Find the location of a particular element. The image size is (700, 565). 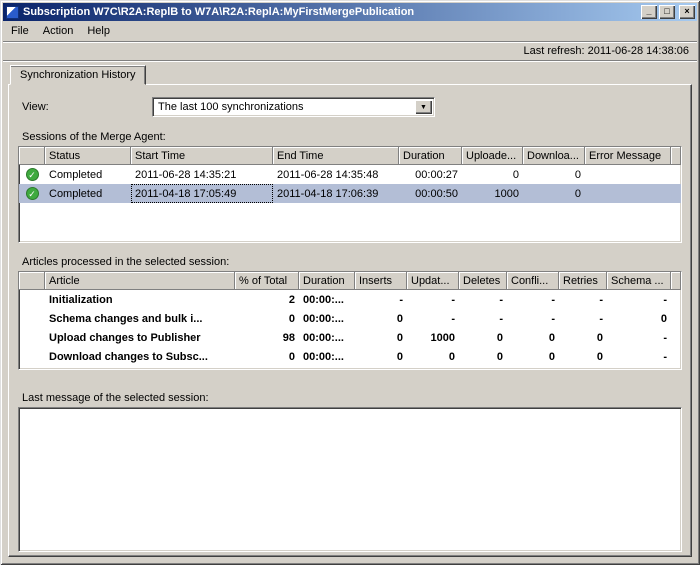

col-error-message: Error Message is located at coordinates (628, 156).